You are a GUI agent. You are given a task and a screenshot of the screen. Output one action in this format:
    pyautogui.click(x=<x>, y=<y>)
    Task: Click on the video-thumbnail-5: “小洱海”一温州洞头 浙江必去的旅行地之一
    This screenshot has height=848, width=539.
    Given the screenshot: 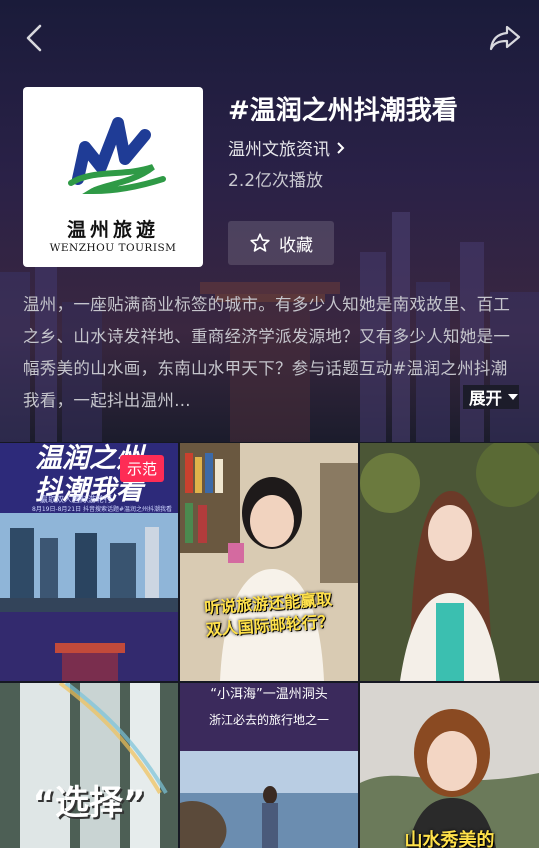 What is the action you would take?
    pyautogui.click(x=269, y=765)
    